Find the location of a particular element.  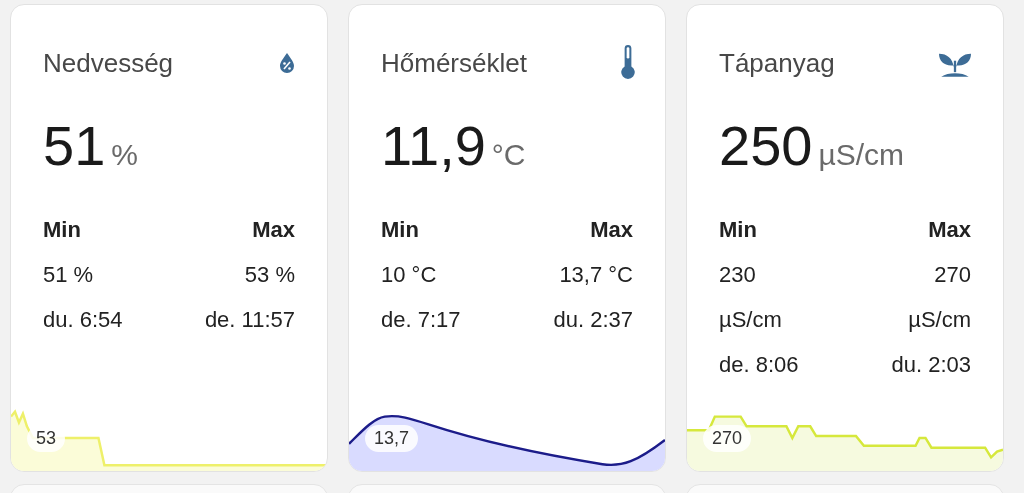

stat-text: 13,7 °C is located at coordinates (596, 274).